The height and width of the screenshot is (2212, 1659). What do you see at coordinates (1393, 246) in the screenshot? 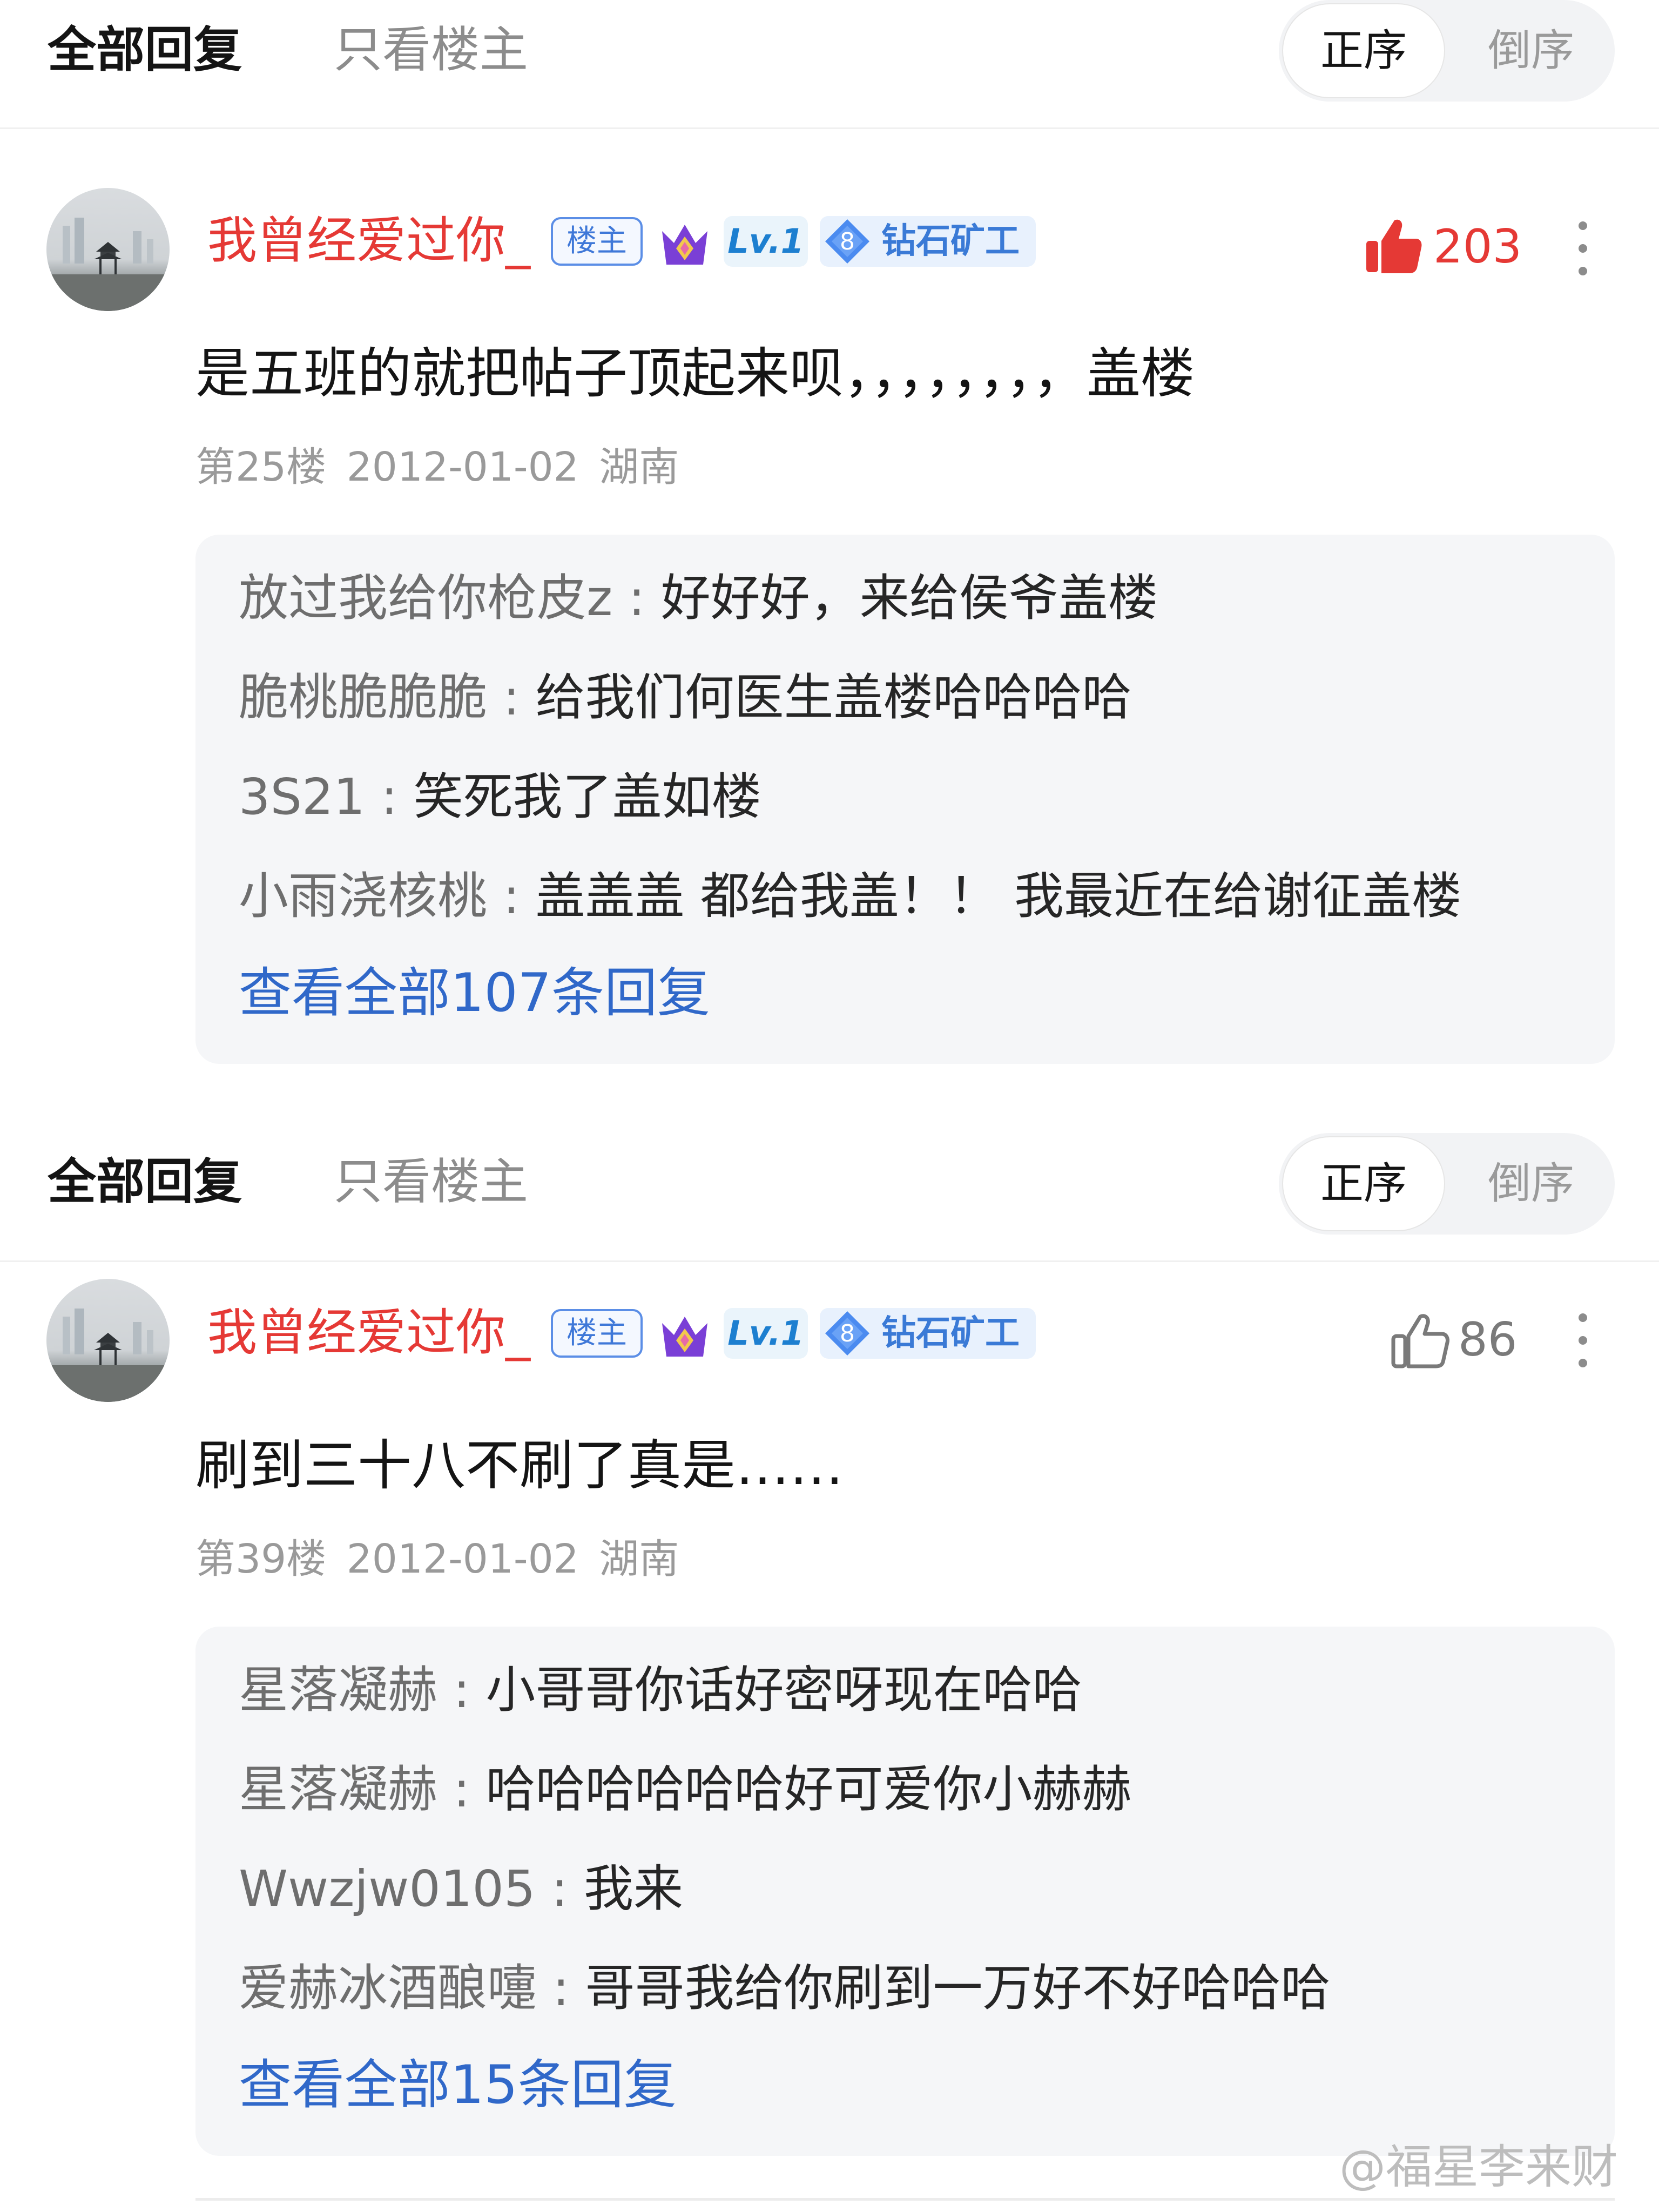
I see `thumbs-up-filled-icon` at bounding box center [1393, 246].